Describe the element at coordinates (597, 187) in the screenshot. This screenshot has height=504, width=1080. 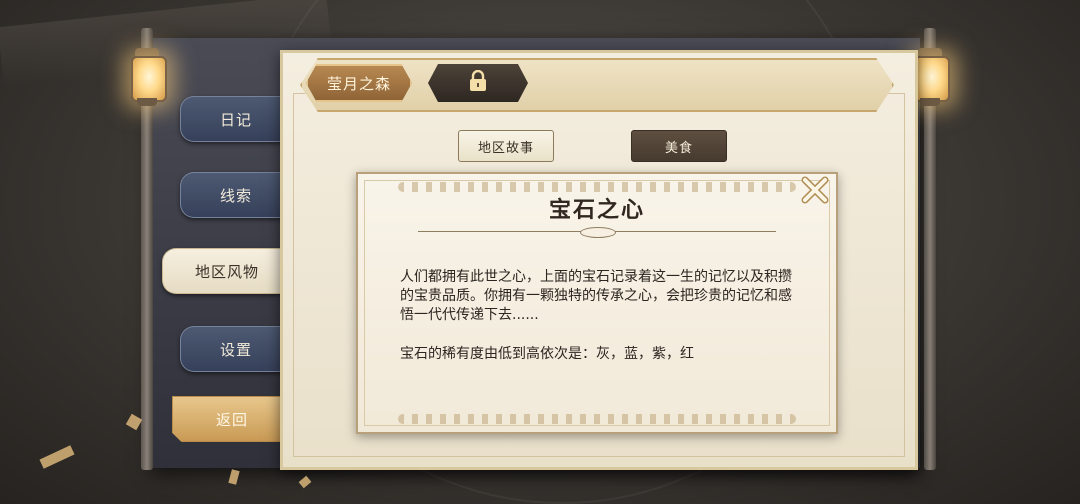
I see `card-ornament-top` at that location.